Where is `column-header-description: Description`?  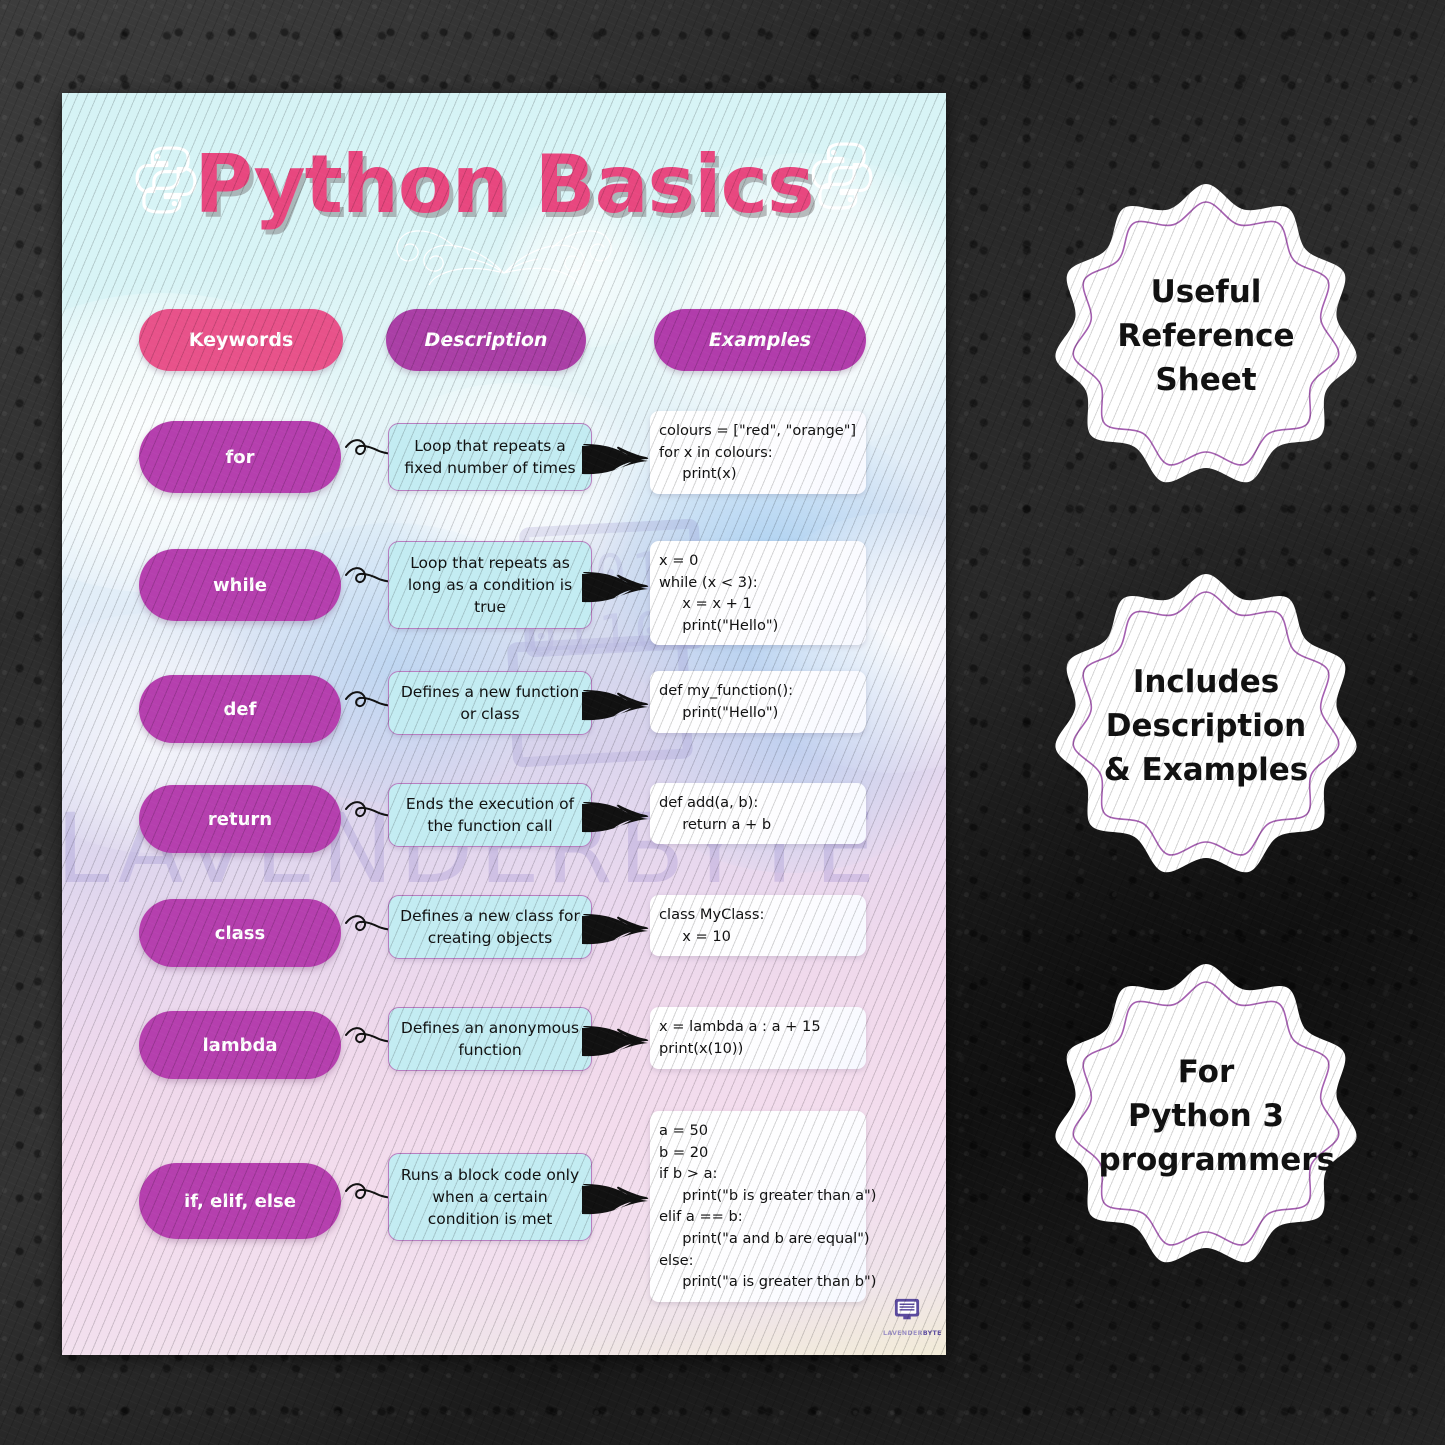 column-header-description: Description is located at coordinates (486, 340).